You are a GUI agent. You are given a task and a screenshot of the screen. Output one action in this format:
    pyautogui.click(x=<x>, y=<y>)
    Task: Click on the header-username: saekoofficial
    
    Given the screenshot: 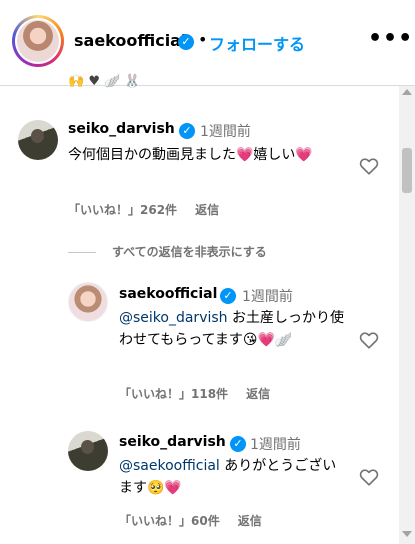 What is the action you would take?
    pyautogui.click(x=130, y=40)
    